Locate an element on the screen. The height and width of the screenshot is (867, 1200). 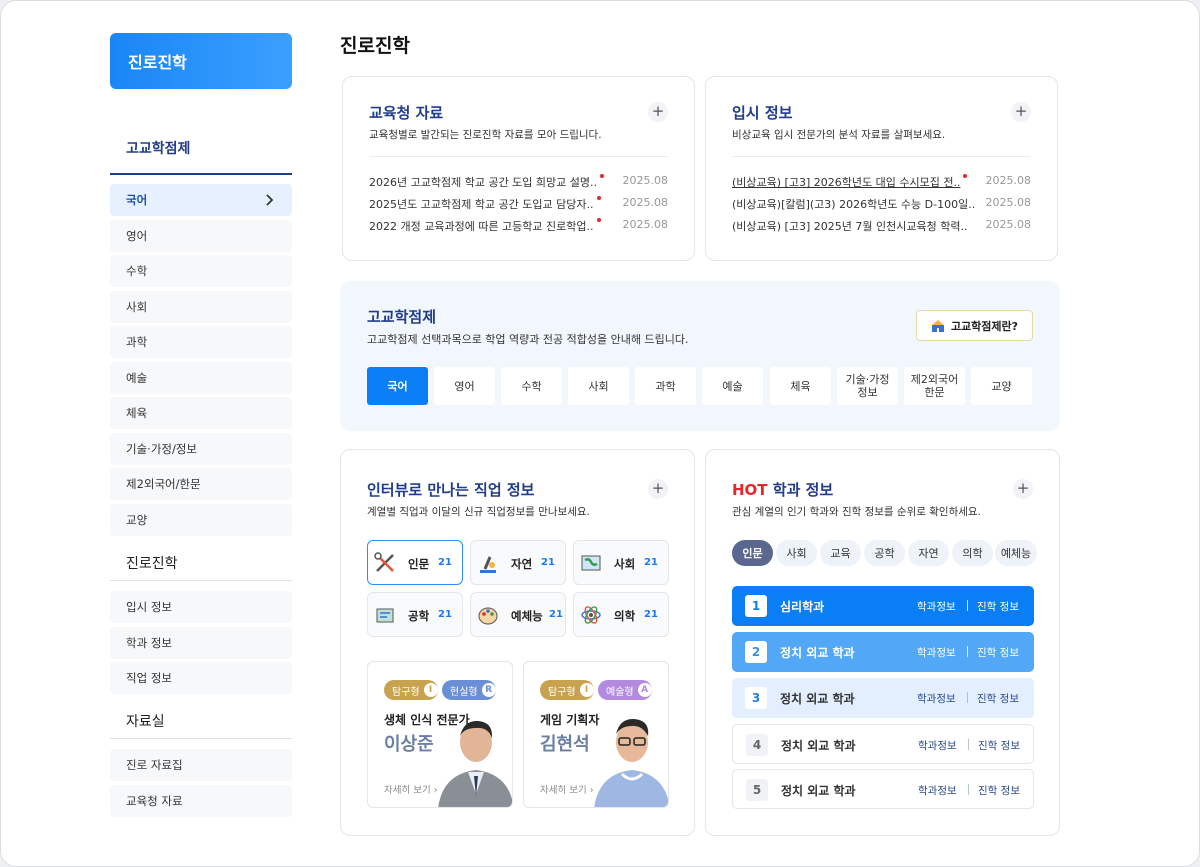
job-category-social: 사회 21 is located at coordinates (621, 562).